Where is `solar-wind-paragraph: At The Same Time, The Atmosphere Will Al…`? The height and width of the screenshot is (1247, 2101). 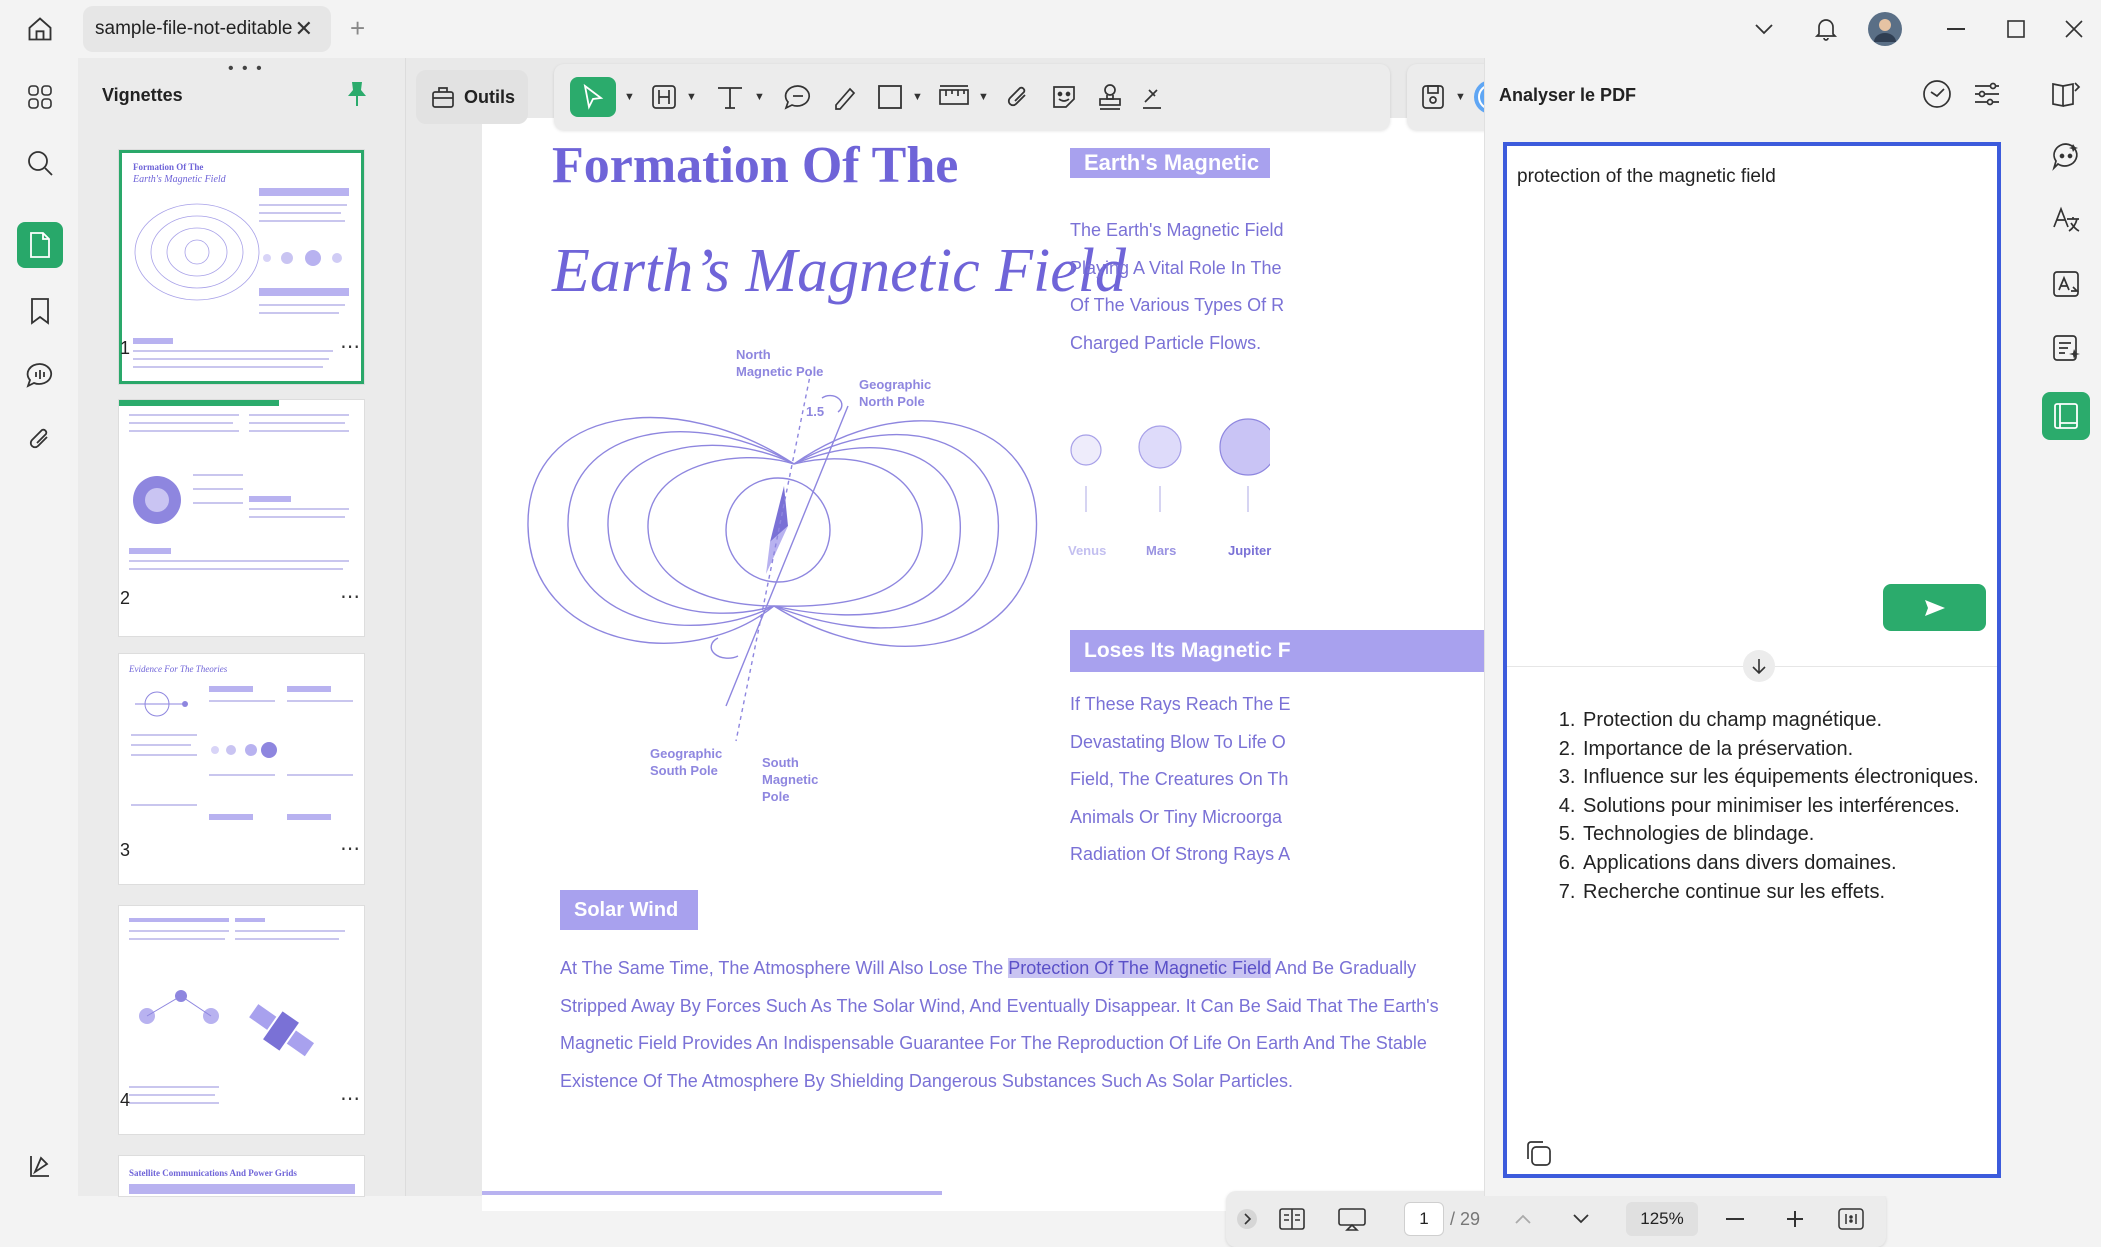 solar-wind-paragraph: At The Same Time, The Atmosphere Will Al… is located at coordinates (1000, 1025).